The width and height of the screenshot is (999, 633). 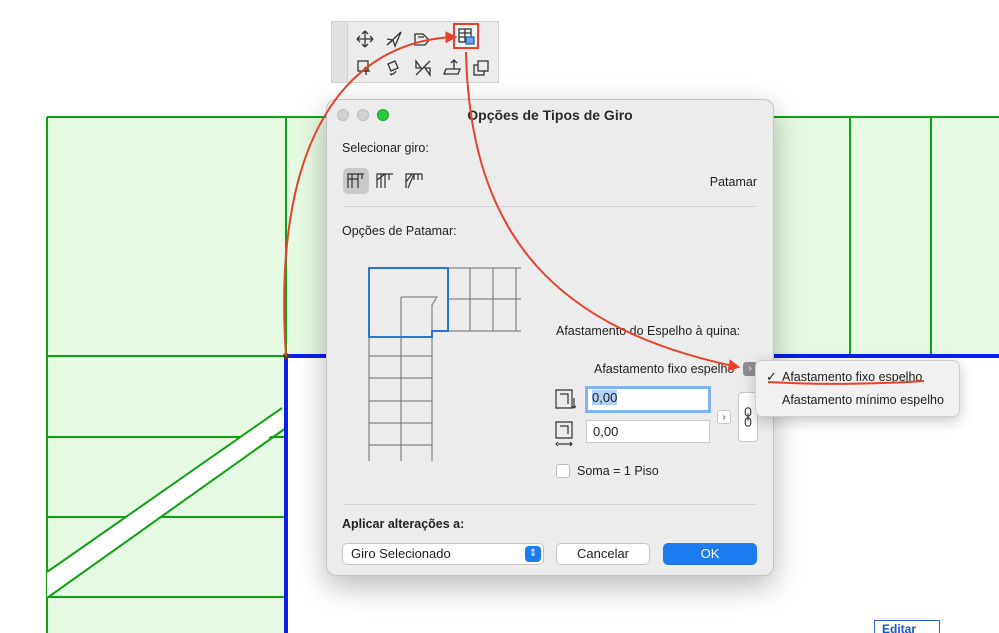 I want to click on menu-item-fixed-offset: ✓ Afastamento fixo espelho, so click(x=857, y=377).